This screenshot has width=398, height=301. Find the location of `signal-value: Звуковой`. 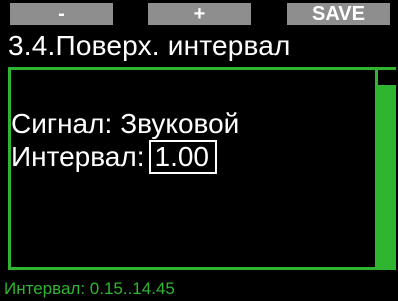

signal-value: Звуковой is located at coordinates (179, 124).